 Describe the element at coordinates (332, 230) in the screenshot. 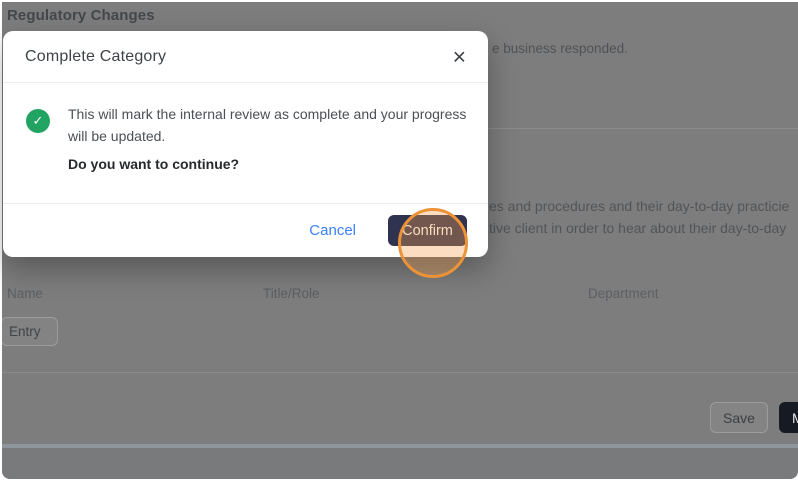

I see `cancel-button: Cancel` at that location.